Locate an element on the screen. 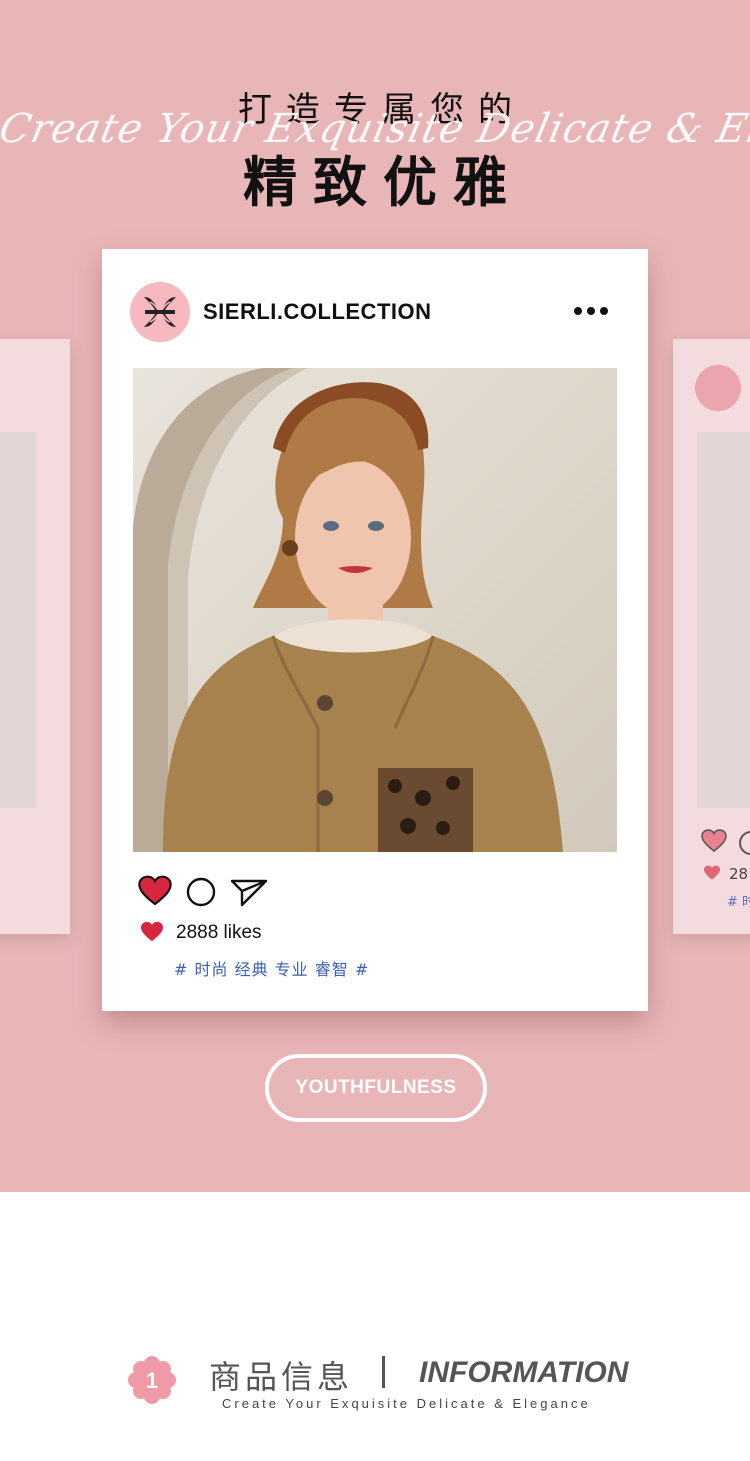  section-number: 1 is located at coordinates (152, 1380).